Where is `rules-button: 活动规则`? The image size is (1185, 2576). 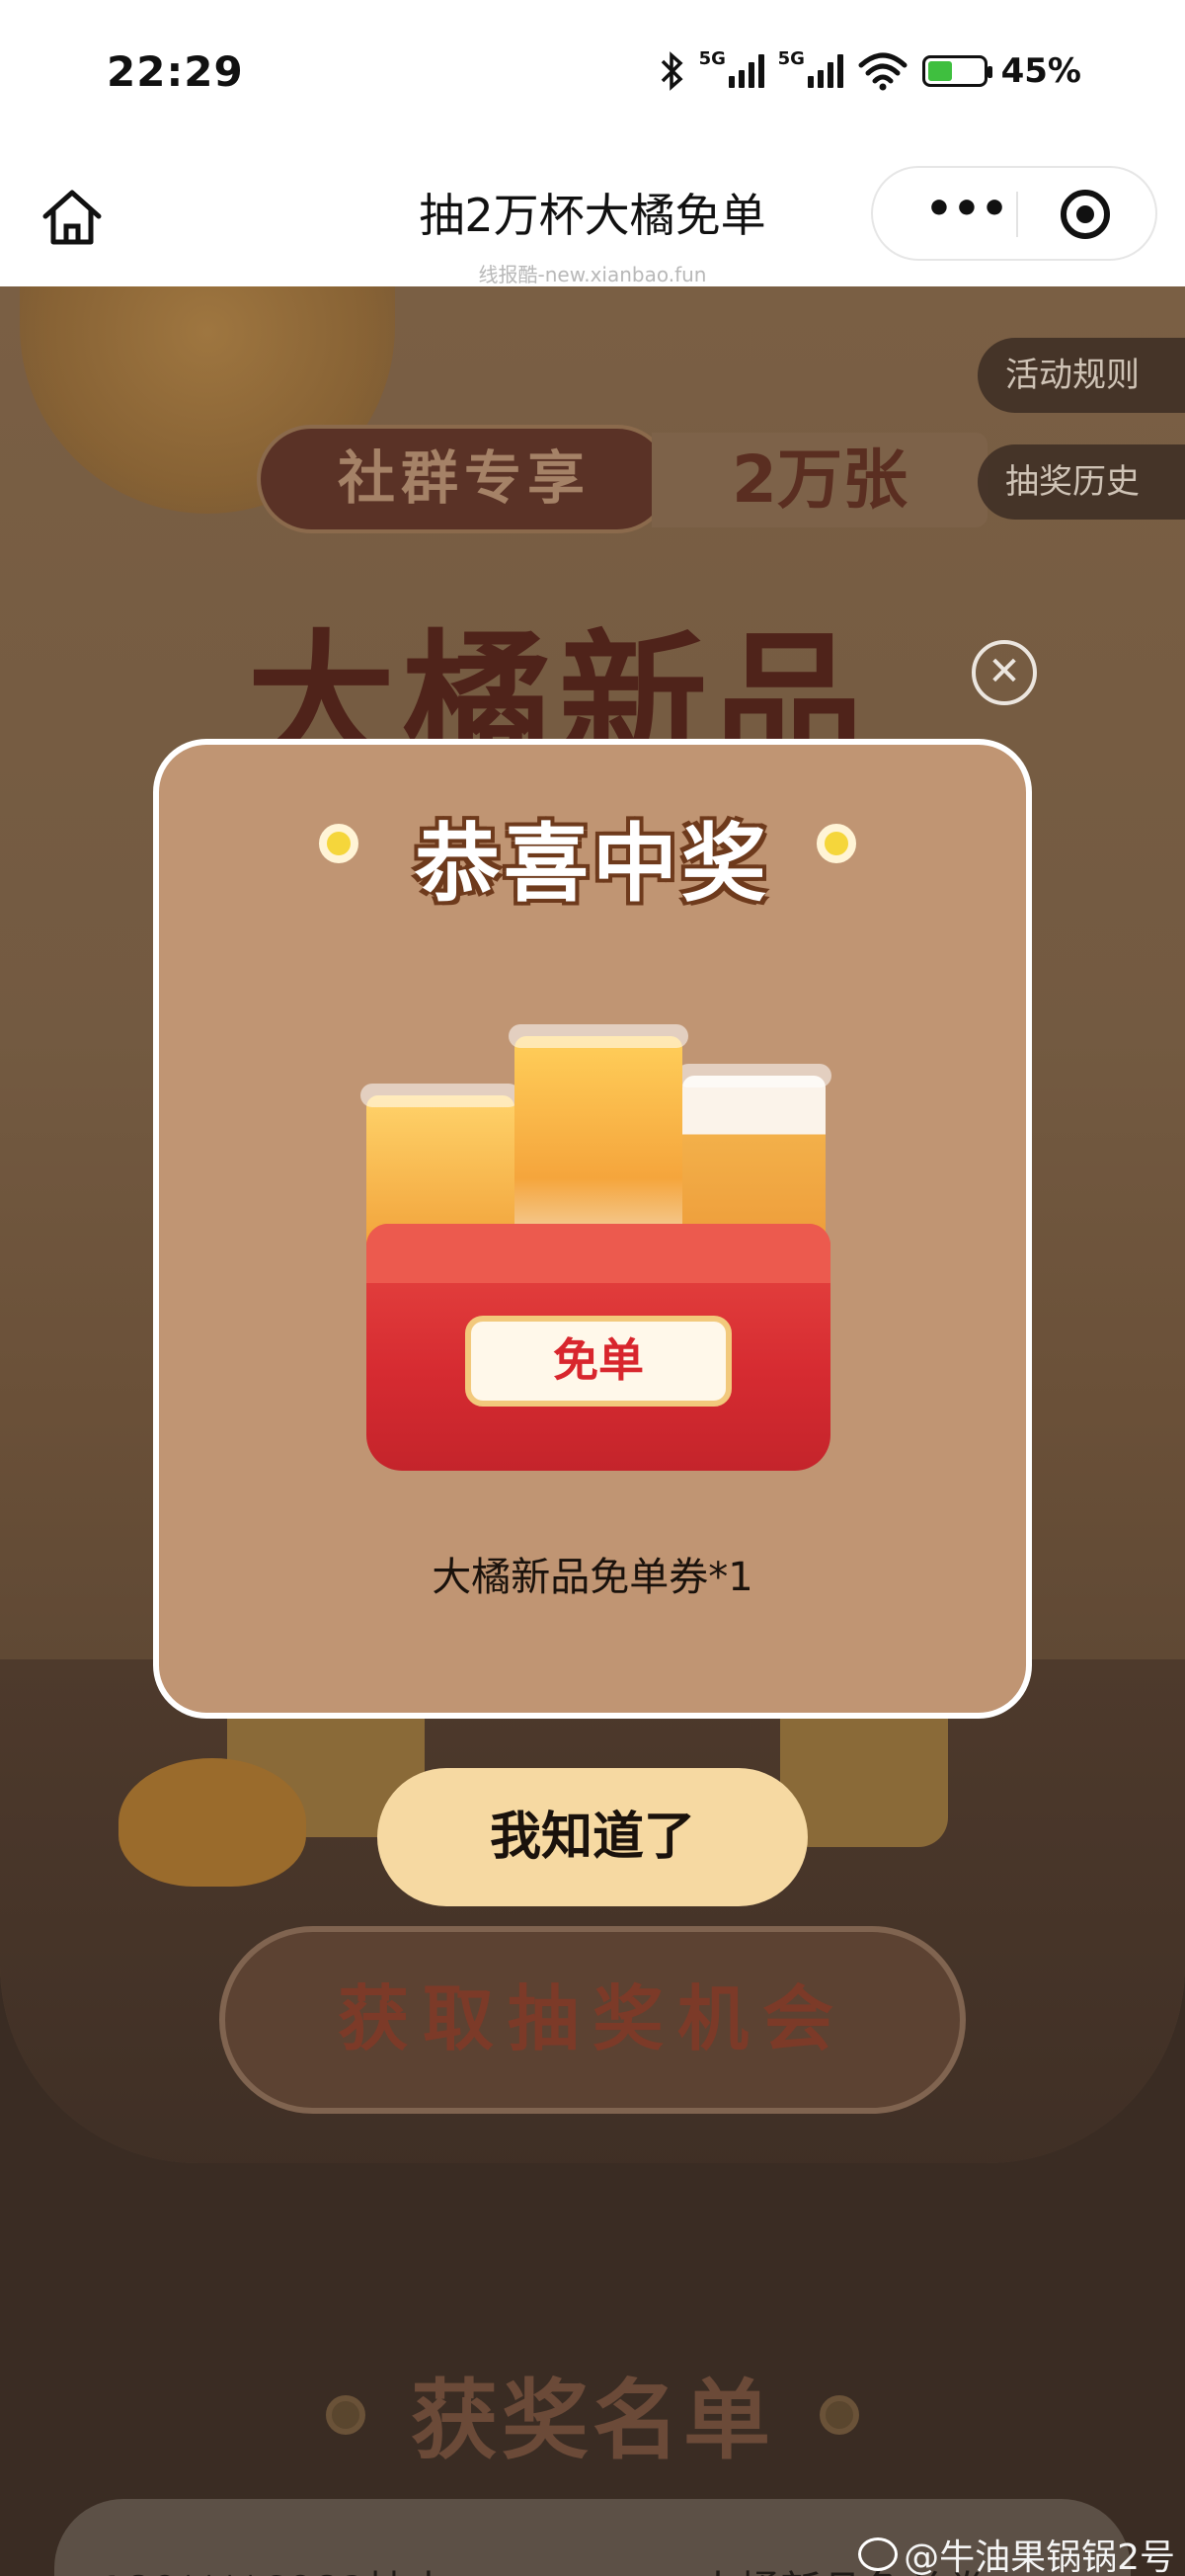 rules-button: 活动规则 is located at coordinates (1082, 375).